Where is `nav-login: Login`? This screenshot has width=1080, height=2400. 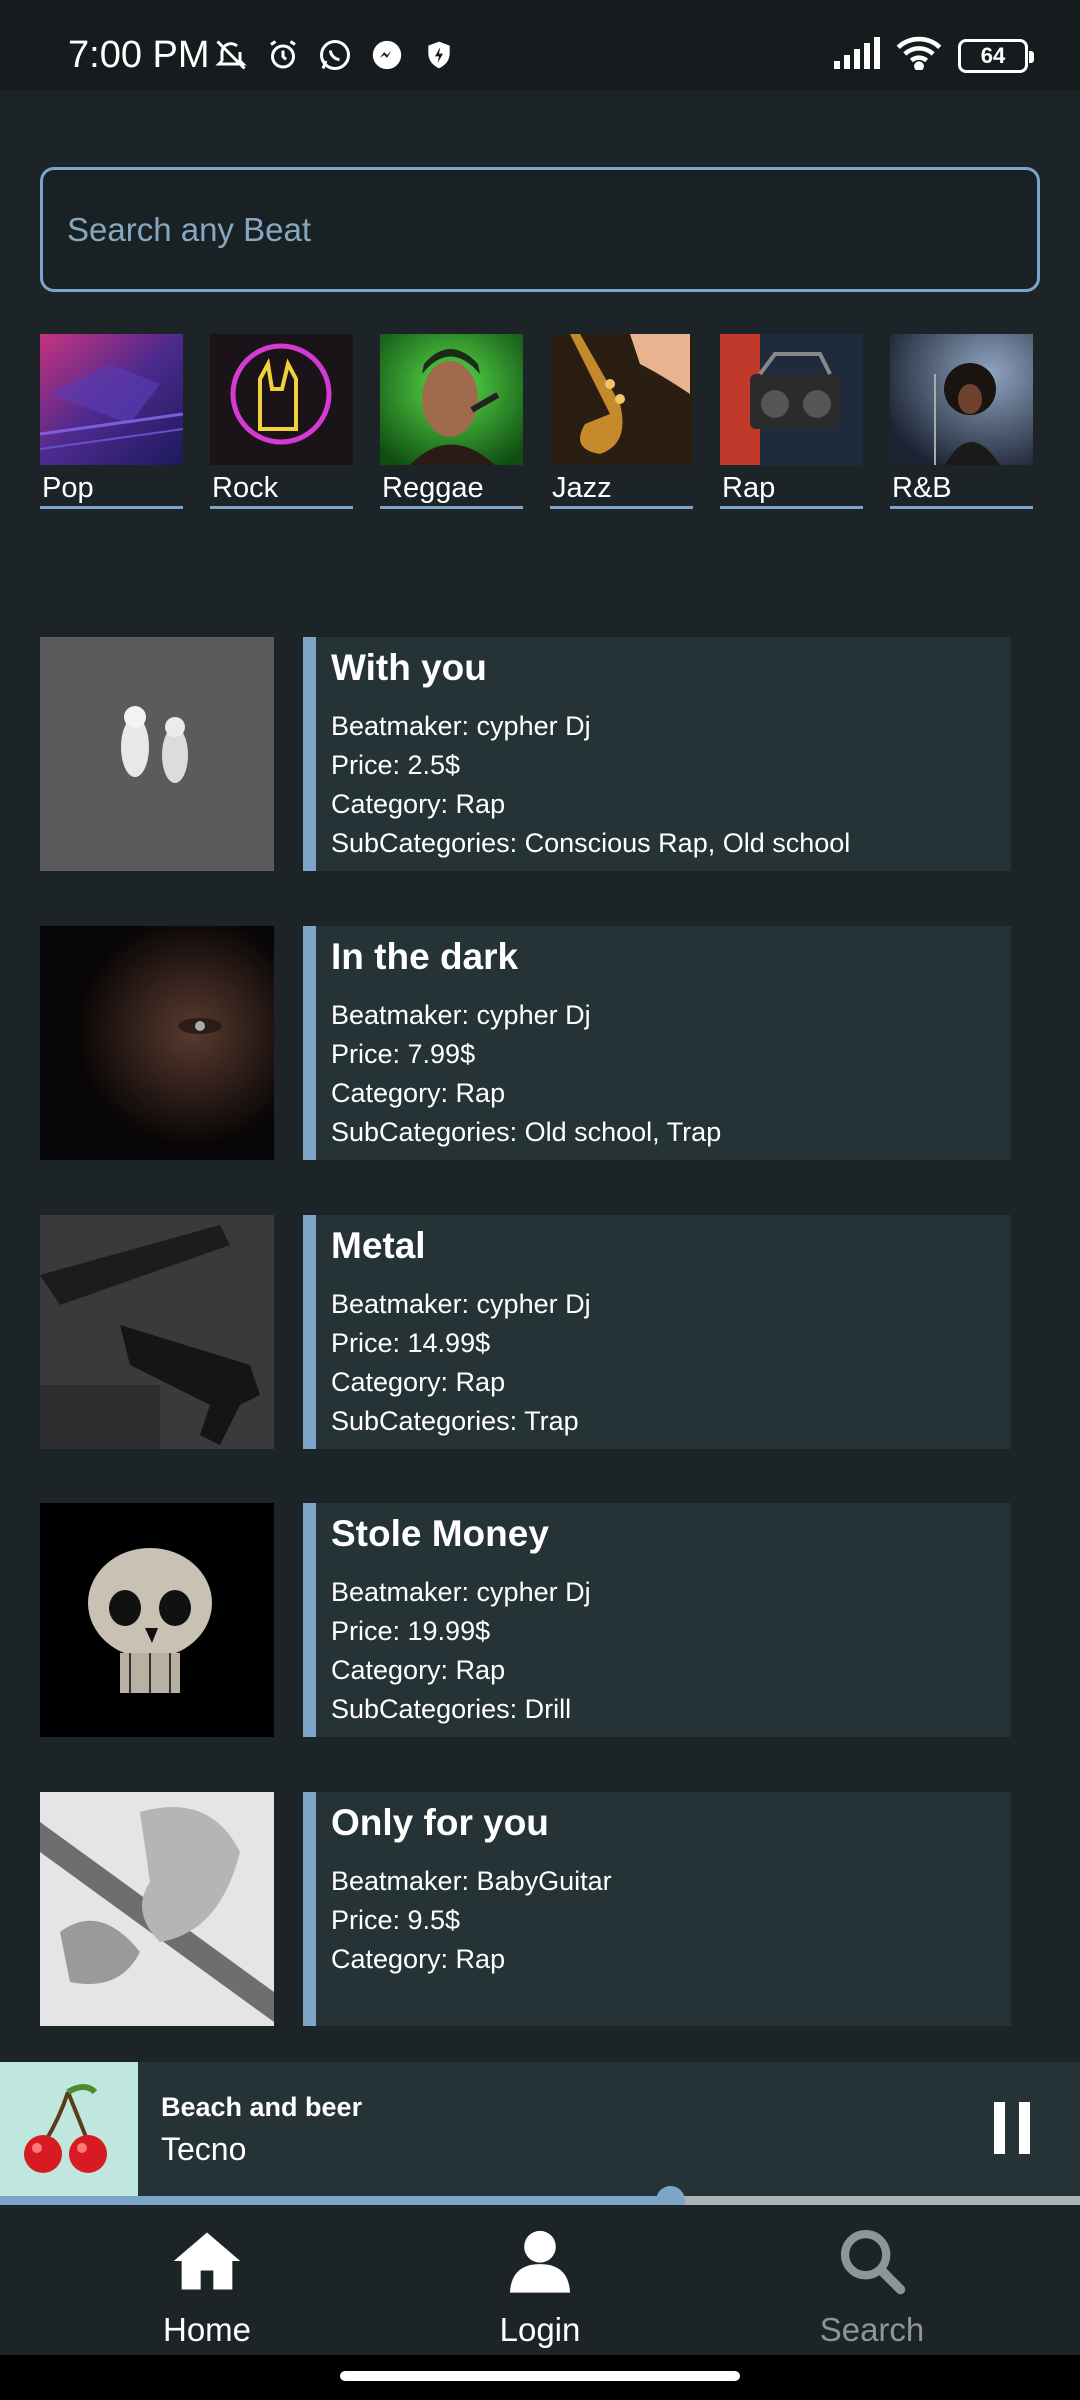 nav-login: Login is located at coordinates (540, 2288).